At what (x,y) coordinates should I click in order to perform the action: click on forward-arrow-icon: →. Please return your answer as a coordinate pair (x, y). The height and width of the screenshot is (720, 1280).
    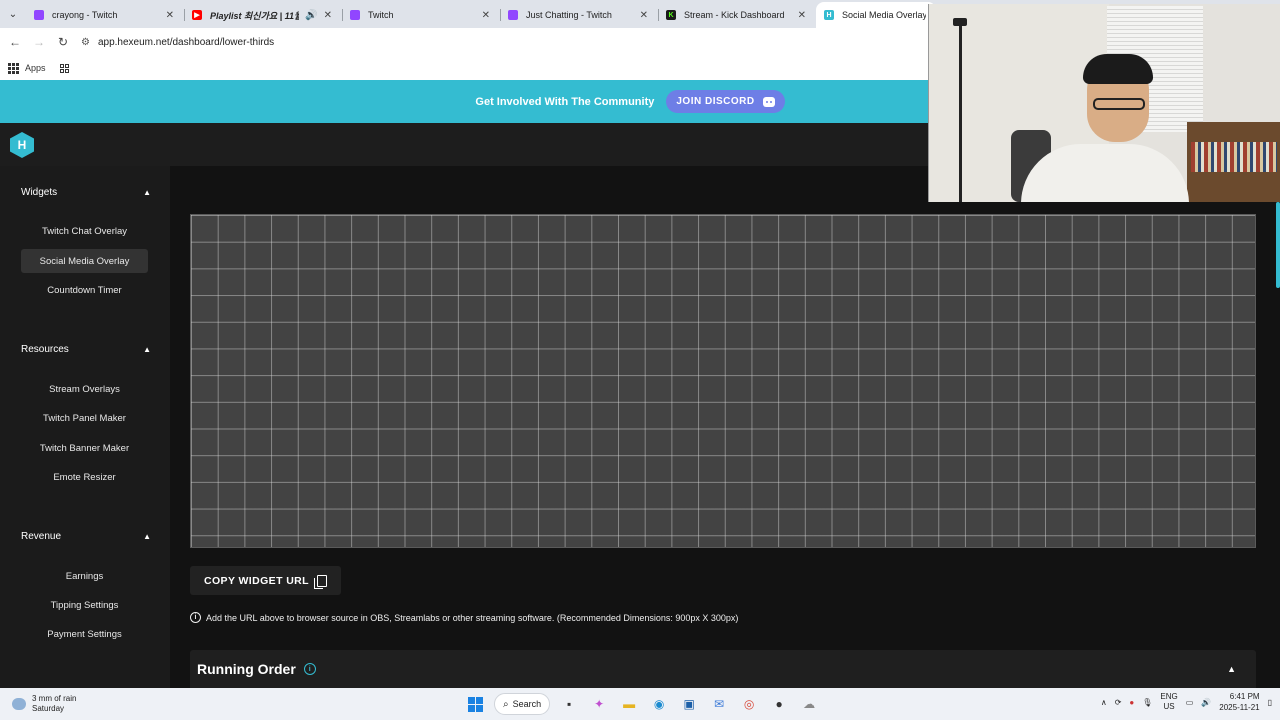
    Looking at the image, I should click on (39, 42).